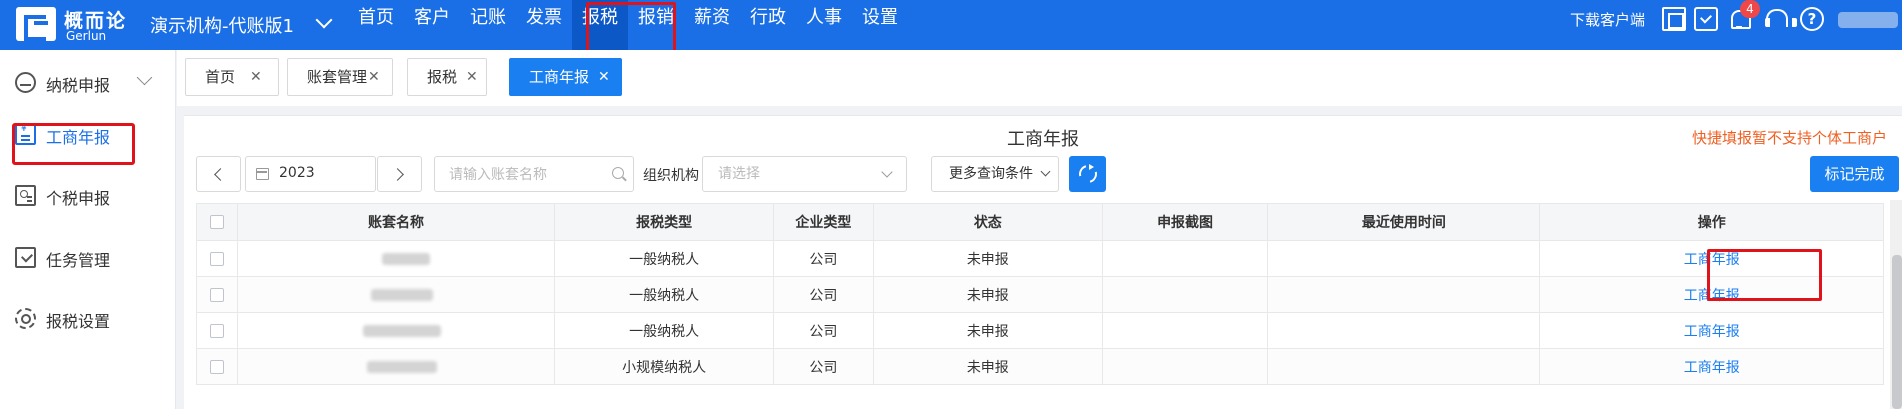 Image resolution: width=1902 pixels, height=409 pixels. I want to click on account-set-search-input, so click(534, 174).